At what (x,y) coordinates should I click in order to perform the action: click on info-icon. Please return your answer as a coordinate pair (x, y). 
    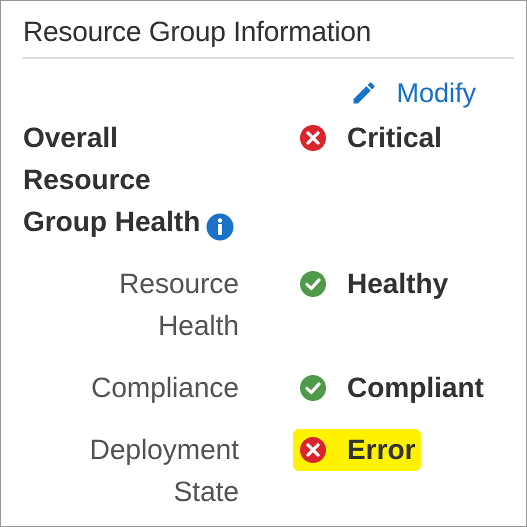
    Looking at the image, I should click on (220, 226).